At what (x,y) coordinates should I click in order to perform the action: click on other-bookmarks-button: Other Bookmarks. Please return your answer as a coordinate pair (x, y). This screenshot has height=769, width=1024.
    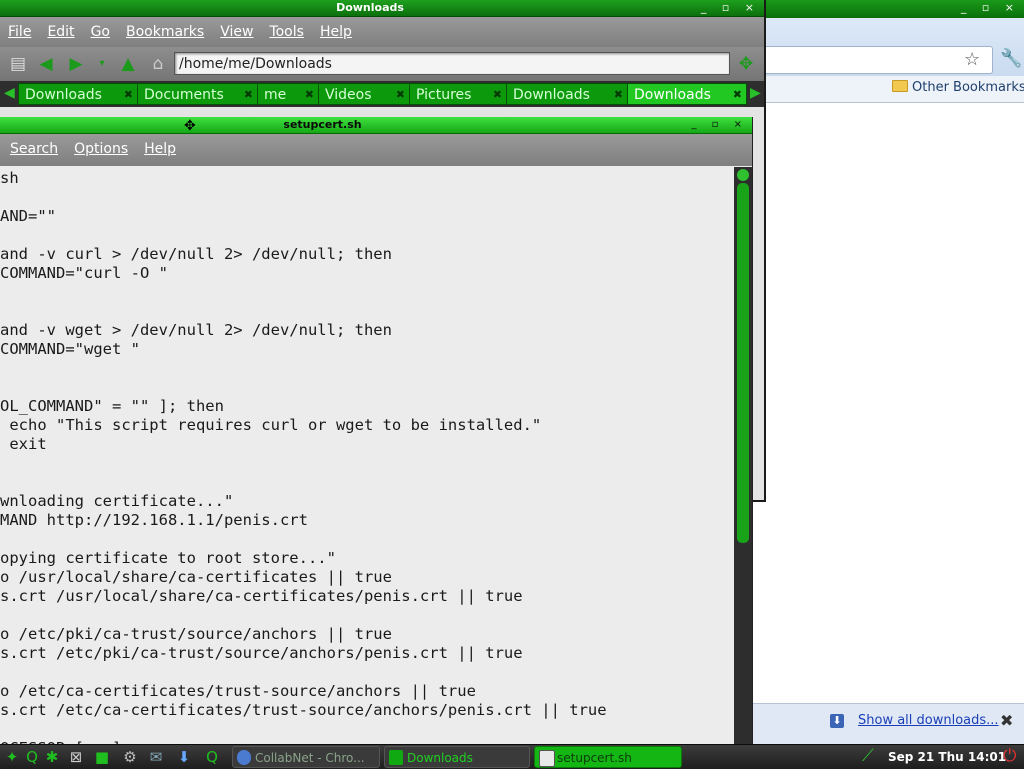
    Looking at the image, I should click on (958, 87).